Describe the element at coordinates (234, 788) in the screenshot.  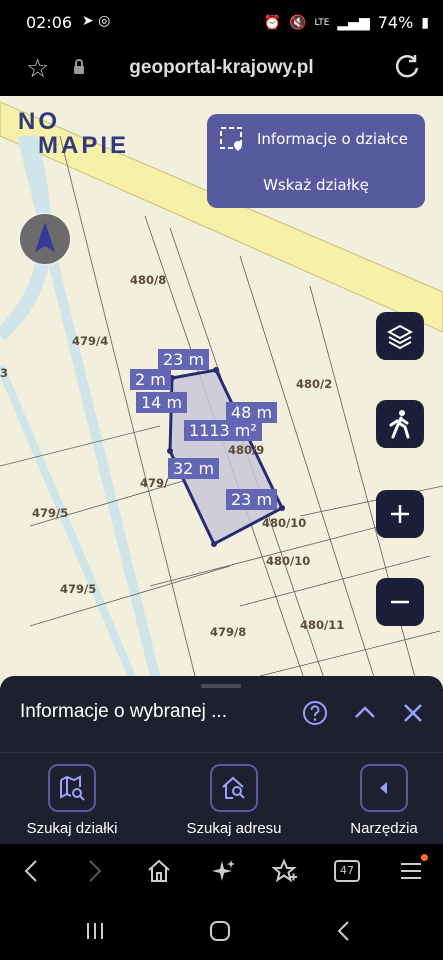
I see `home-search-icon` at that location.